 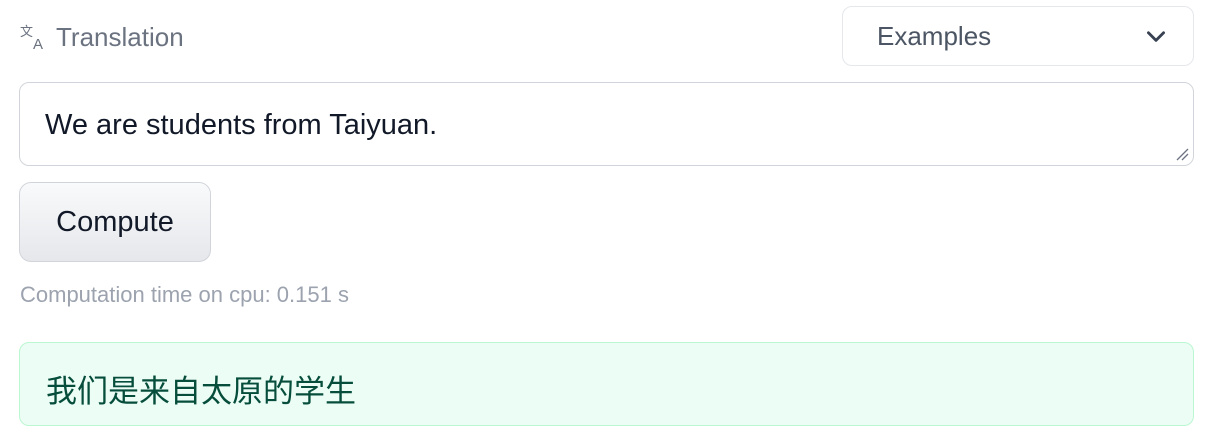 I want to click on translation-icon: 文 A, so click(x=31, y=38).